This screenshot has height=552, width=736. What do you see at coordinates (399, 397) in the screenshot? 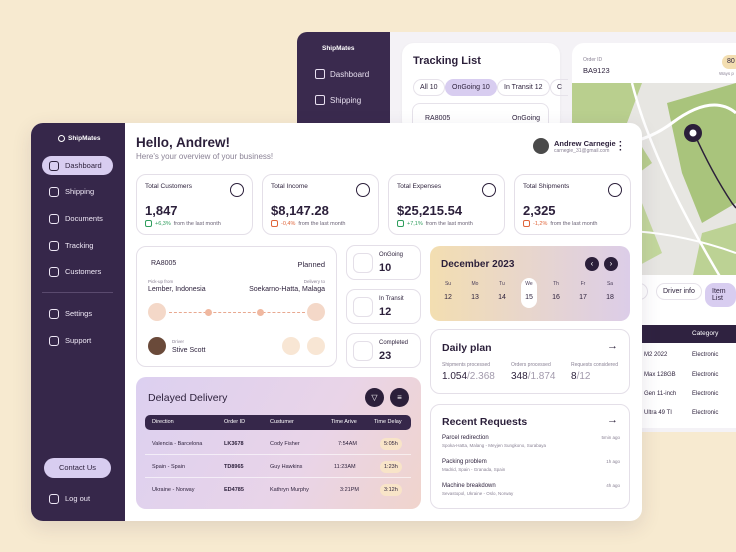
I see `sort-icon: ≡` at bounding box center [399, 397].